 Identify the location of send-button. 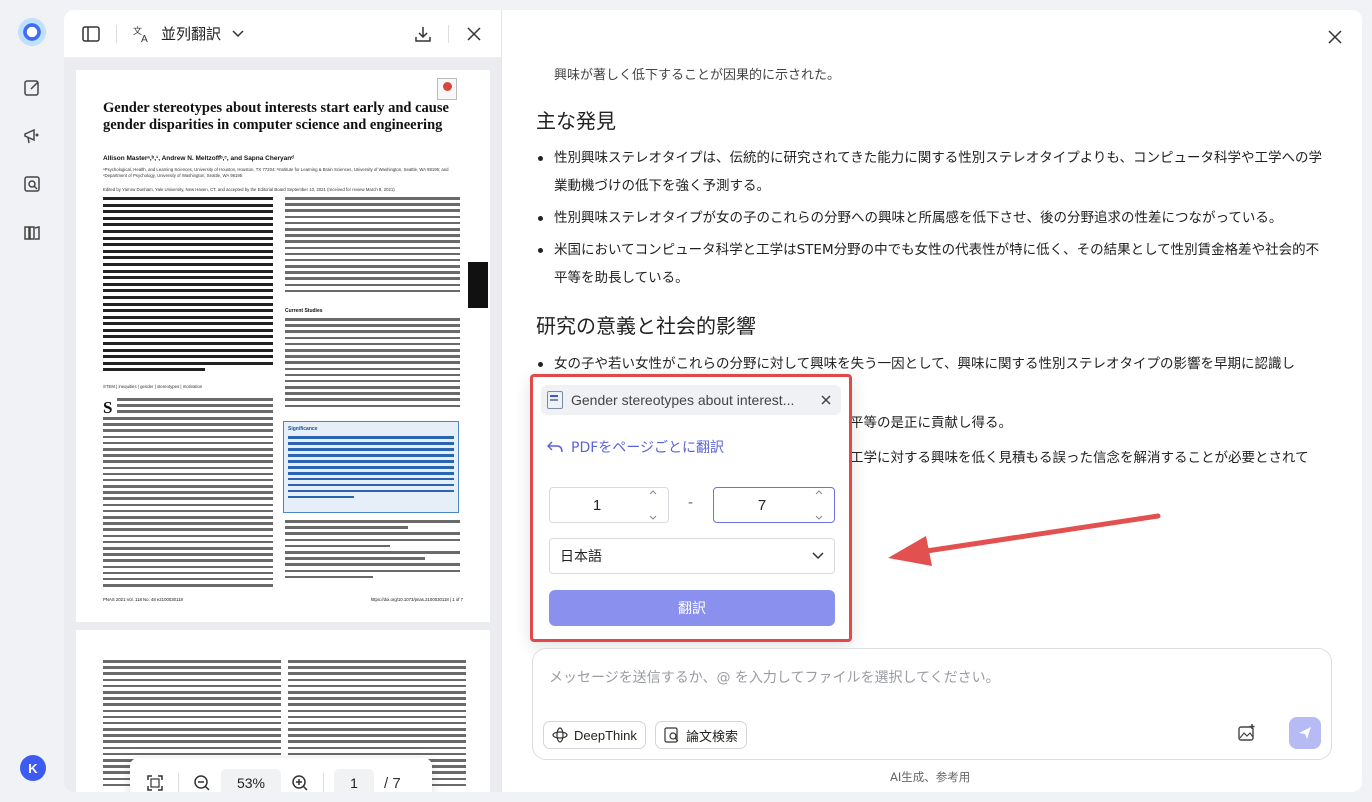
(1305, 733).